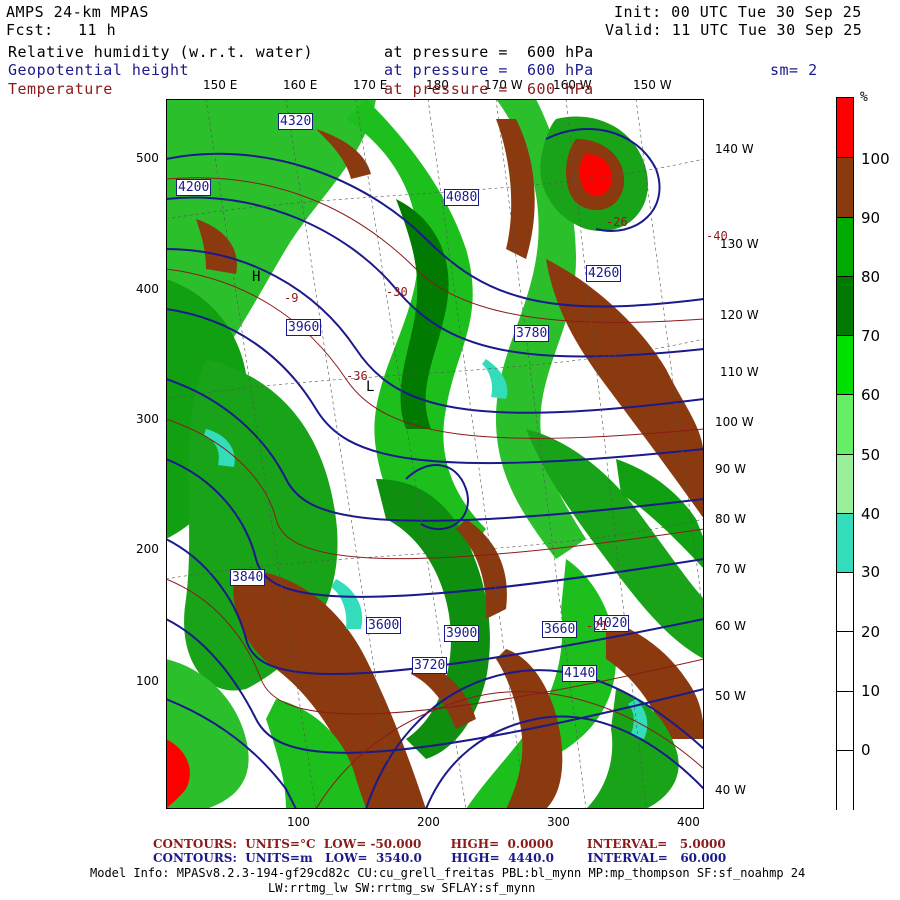  I want to click on low-pressure-marker: L, so click(370, 387).